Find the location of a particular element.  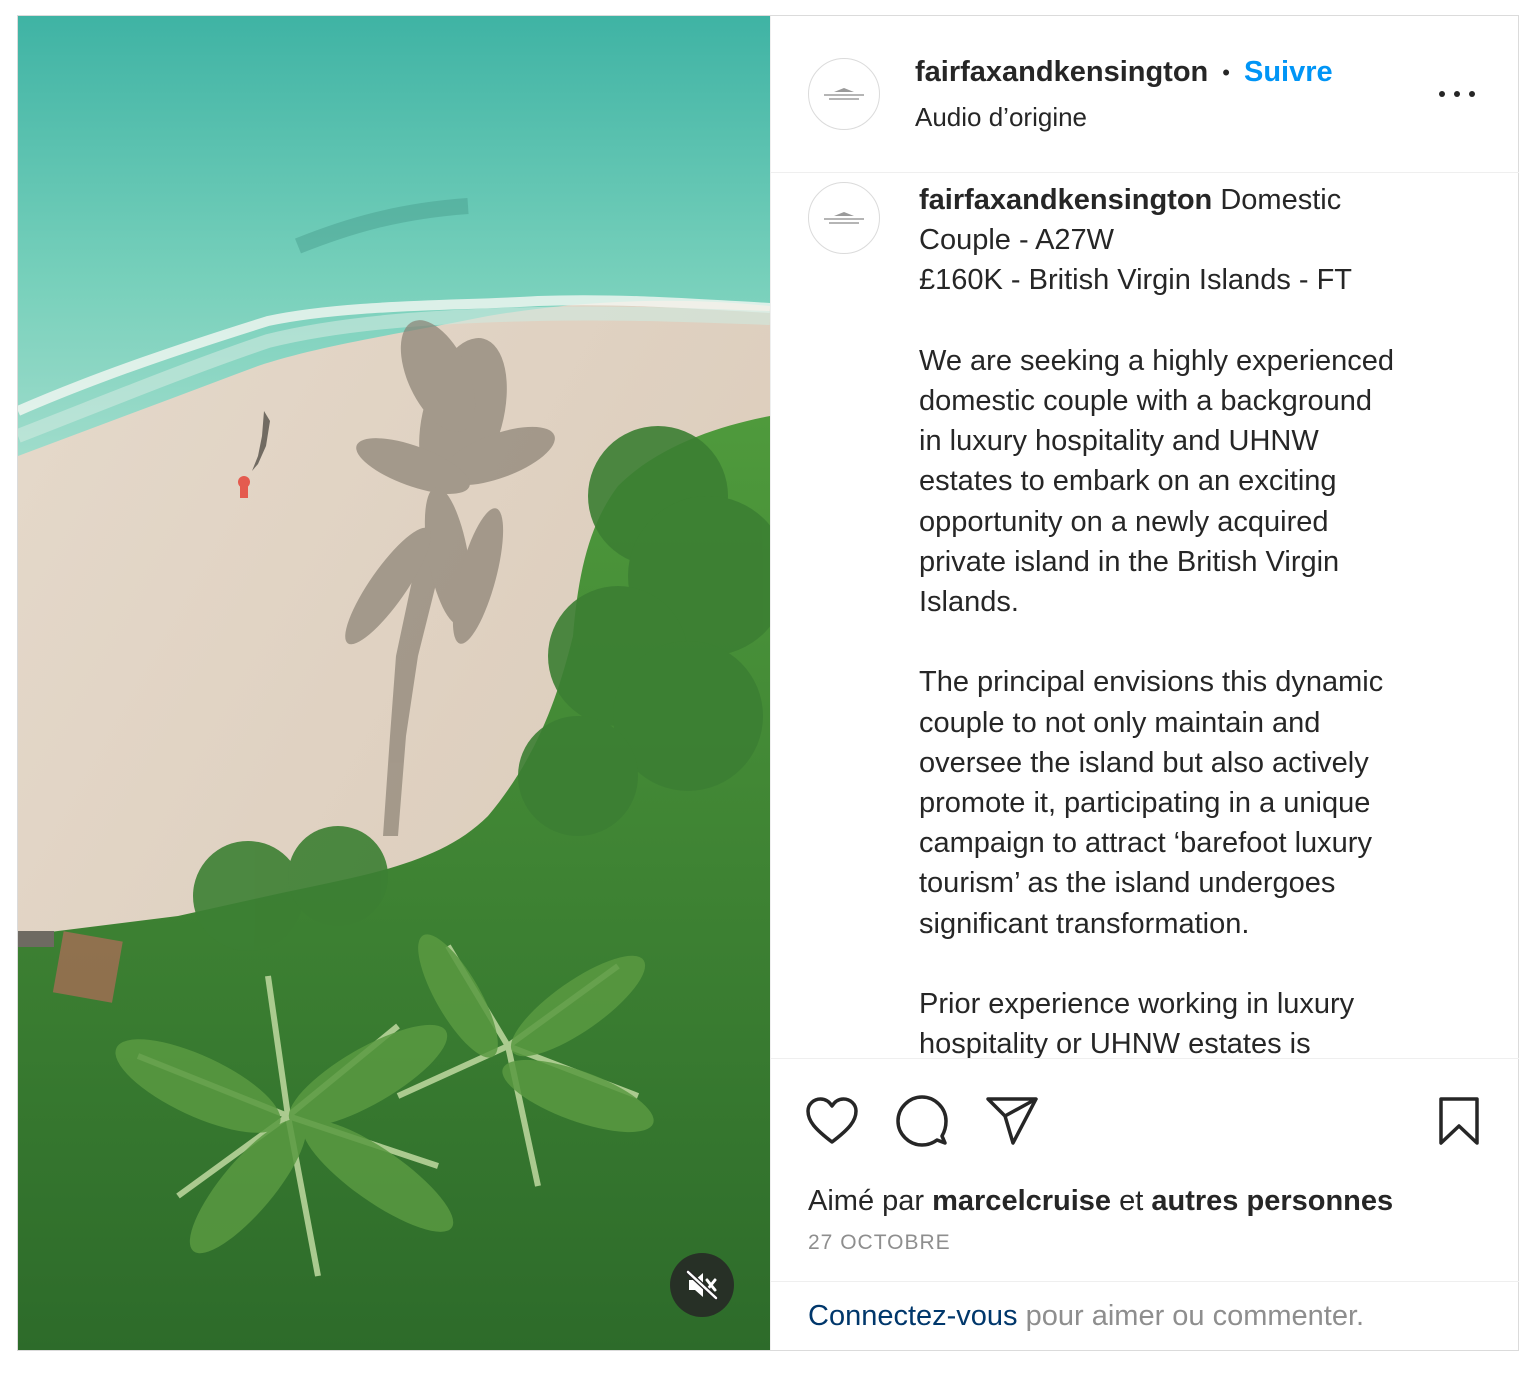

caption-line: opportunity on a newly acquired is located at coordinates (1124, 521).